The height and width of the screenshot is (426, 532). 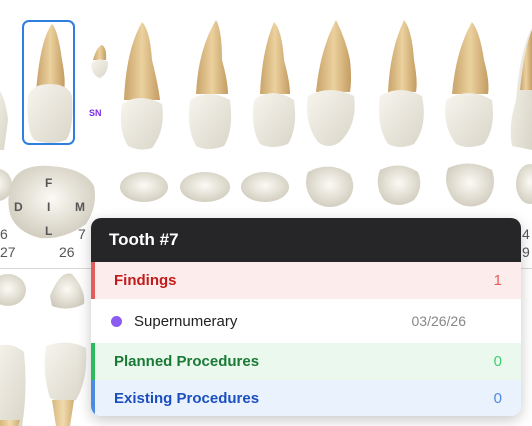 What do you see at coordinates (521, 89) in the screenshot?
I see `tooth-partial-right` at bounding box center [521, 89].